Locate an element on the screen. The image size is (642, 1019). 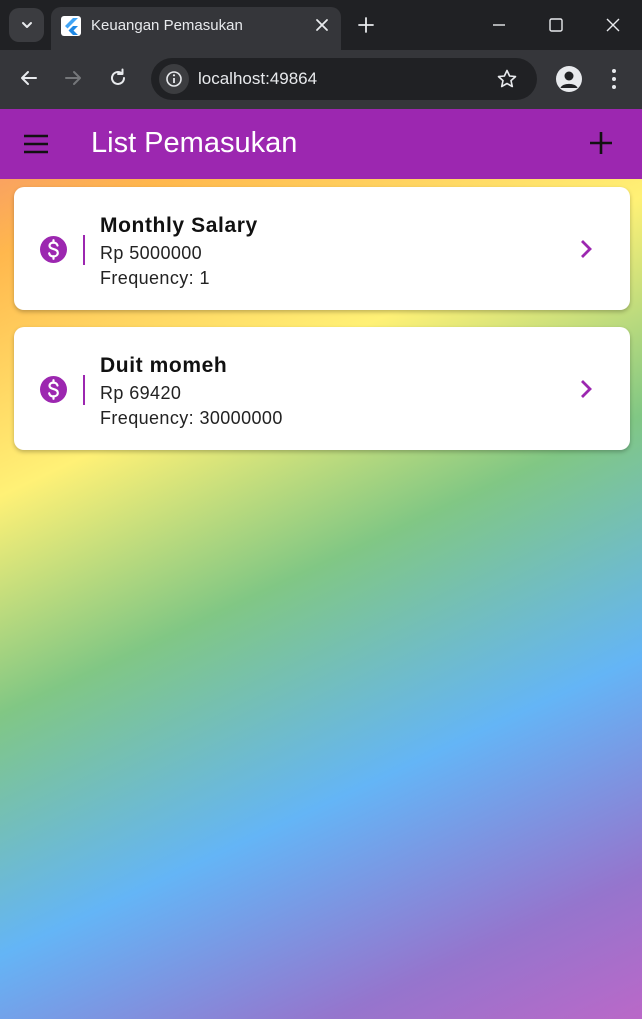
site-info-button is located at coordinates (174, 79).